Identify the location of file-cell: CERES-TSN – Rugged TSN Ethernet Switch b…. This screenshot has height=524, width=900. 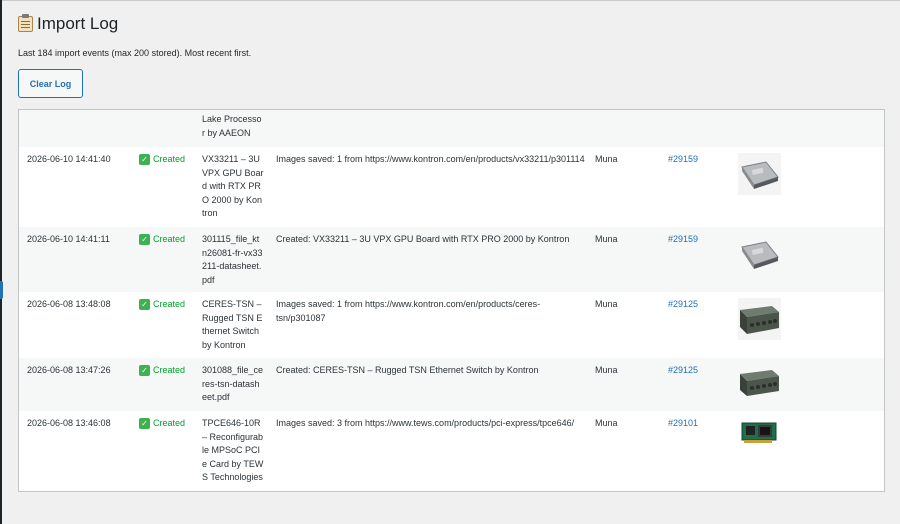
(232, 324).